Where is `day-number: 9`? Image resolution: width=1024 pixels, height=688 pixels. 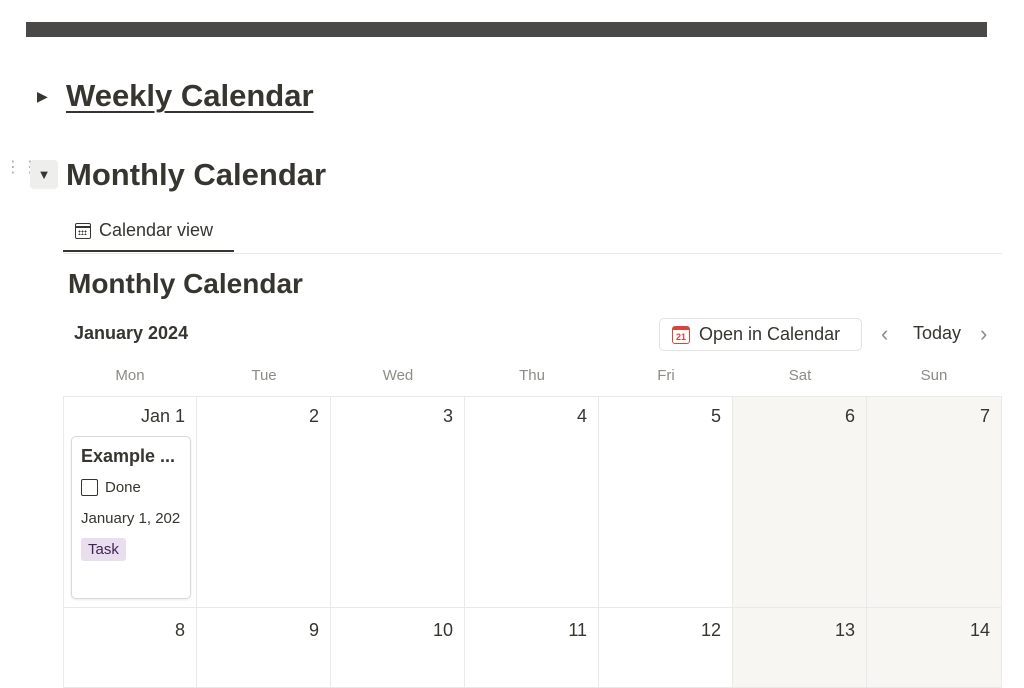 day-number: 9 is located at coordinates (313, 630).